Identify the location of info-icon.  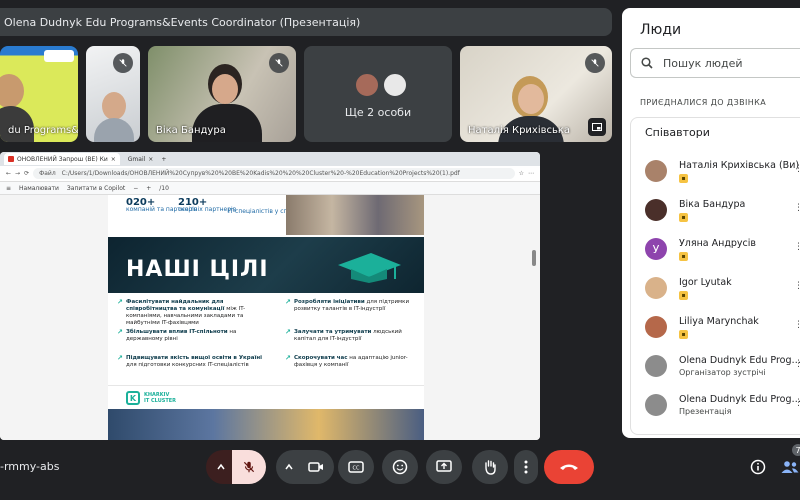
(758, 467).